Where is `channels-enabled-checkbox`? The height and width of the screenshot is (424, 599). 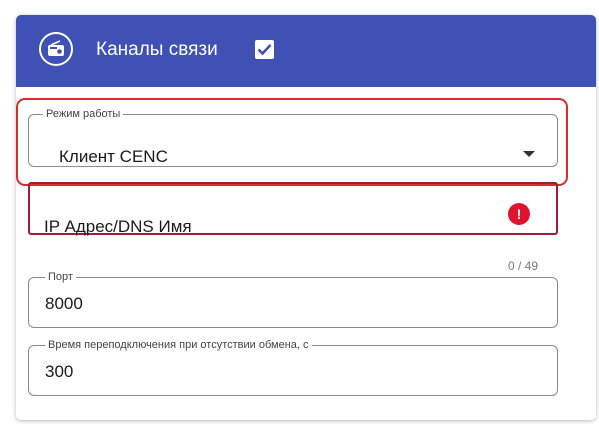 channels-enabled-checkbox is located at coordinates (264, 49).